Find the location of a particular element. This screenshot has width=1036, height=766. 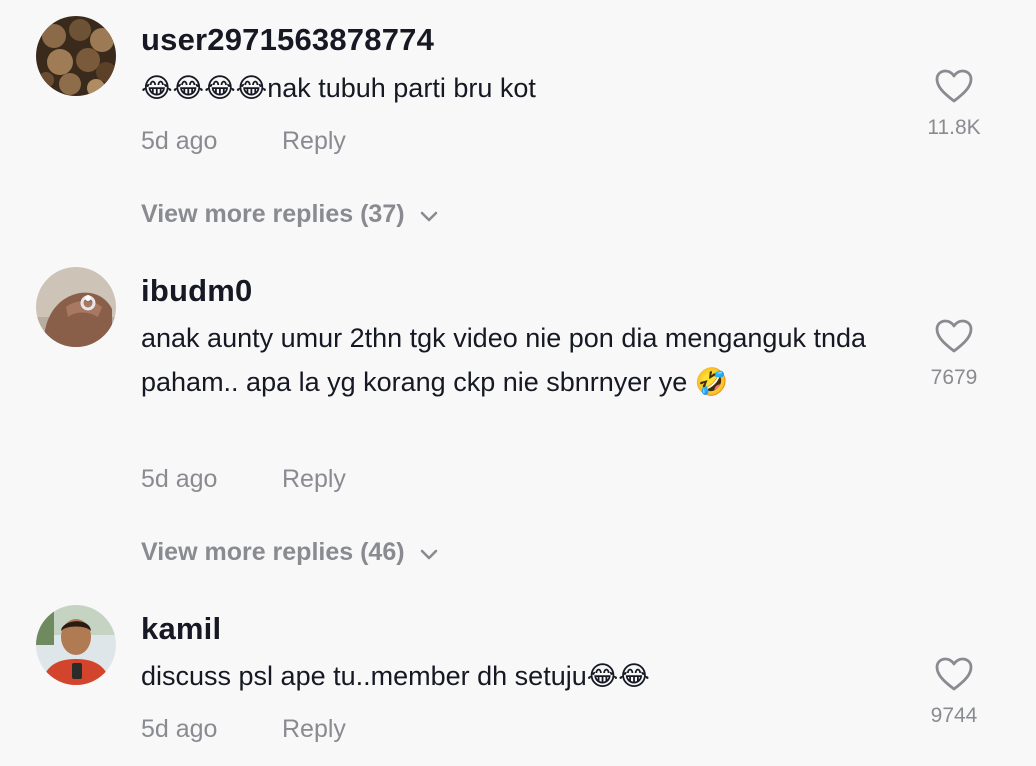

comment-text: 😂😂😂😂nak tubuh parti bru kot is located at coordinates (338, 88).